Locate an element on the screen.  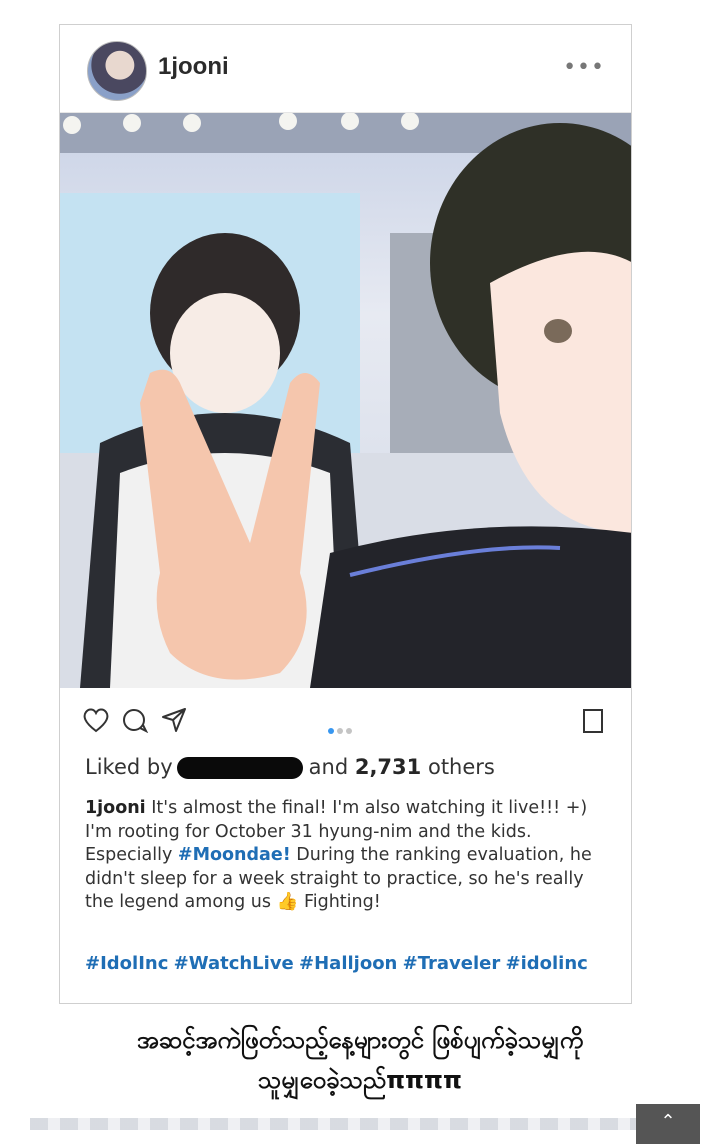
caption-text-3: Fighting! is located at coordinates (342, 902).